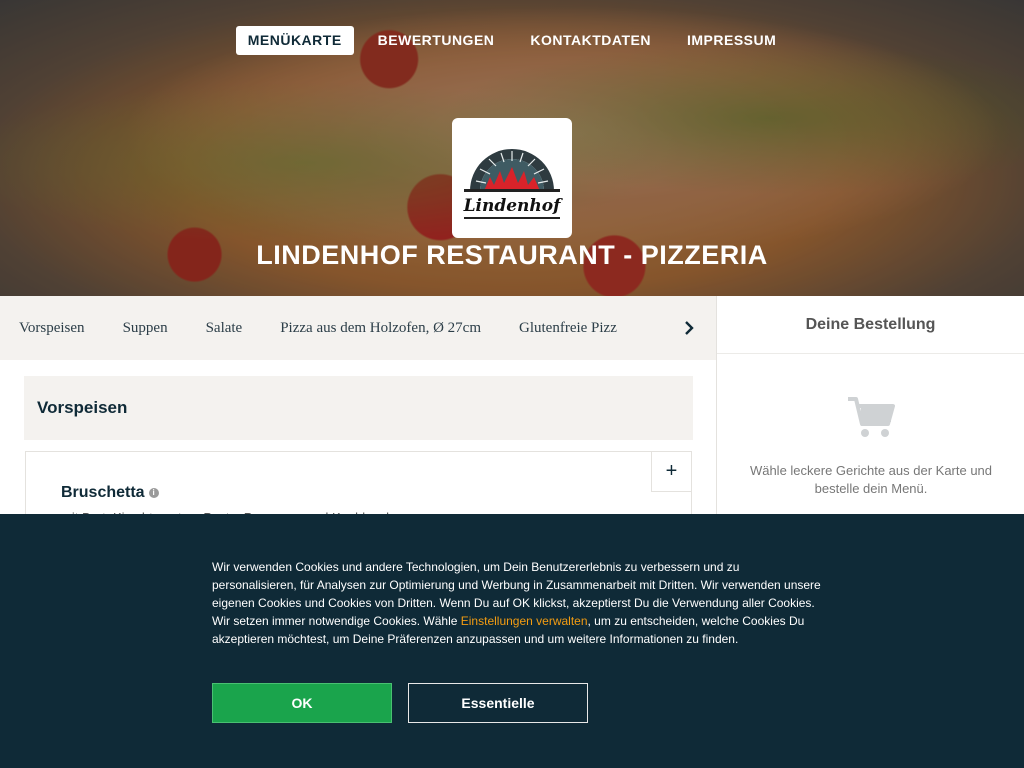 This screenshot has width=1024, height=768. Describe the element at coordinates (498, 703) in the screenshot. I see `cookie-essential-button: Essentielle` at that location.